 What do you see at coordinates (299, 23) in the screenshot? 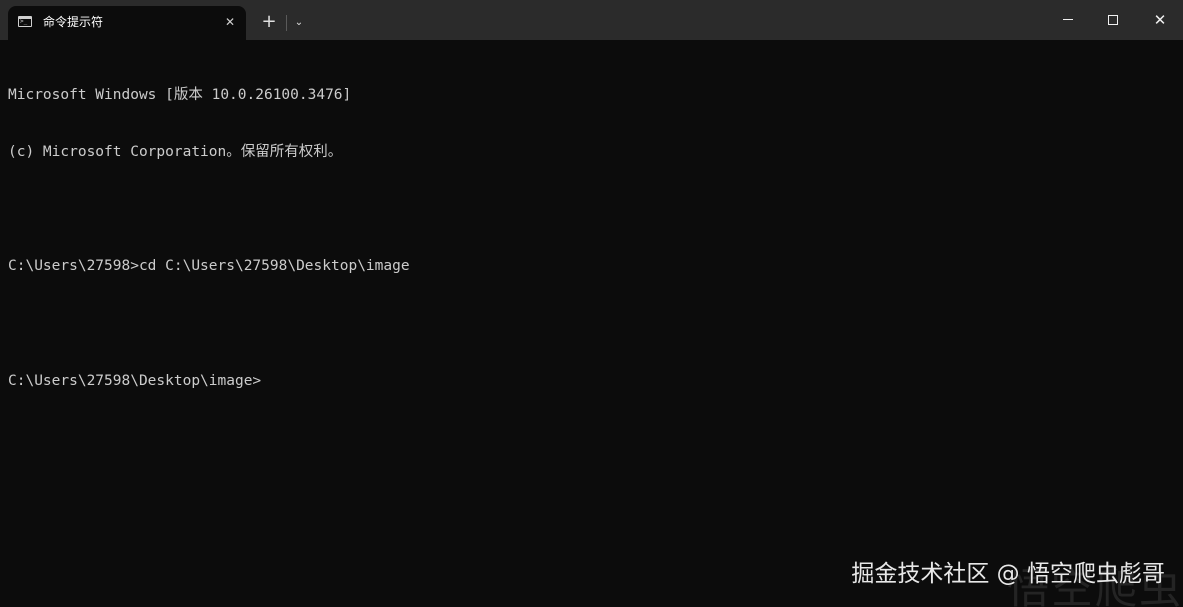
I see `chevron-down-icon: ⌄` at bounding box center [299, 23].